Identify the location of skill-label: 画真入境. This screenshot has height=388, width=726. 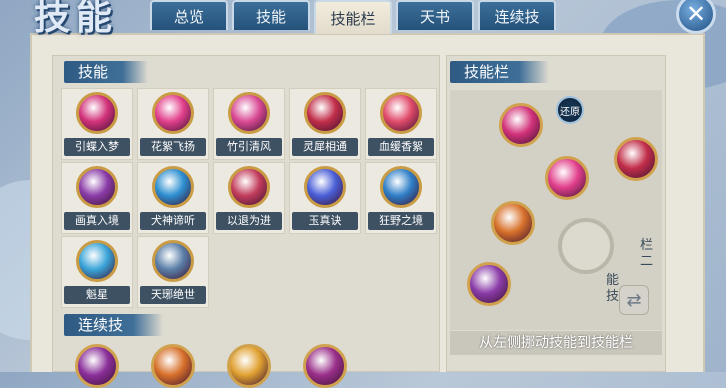
(97, 221).